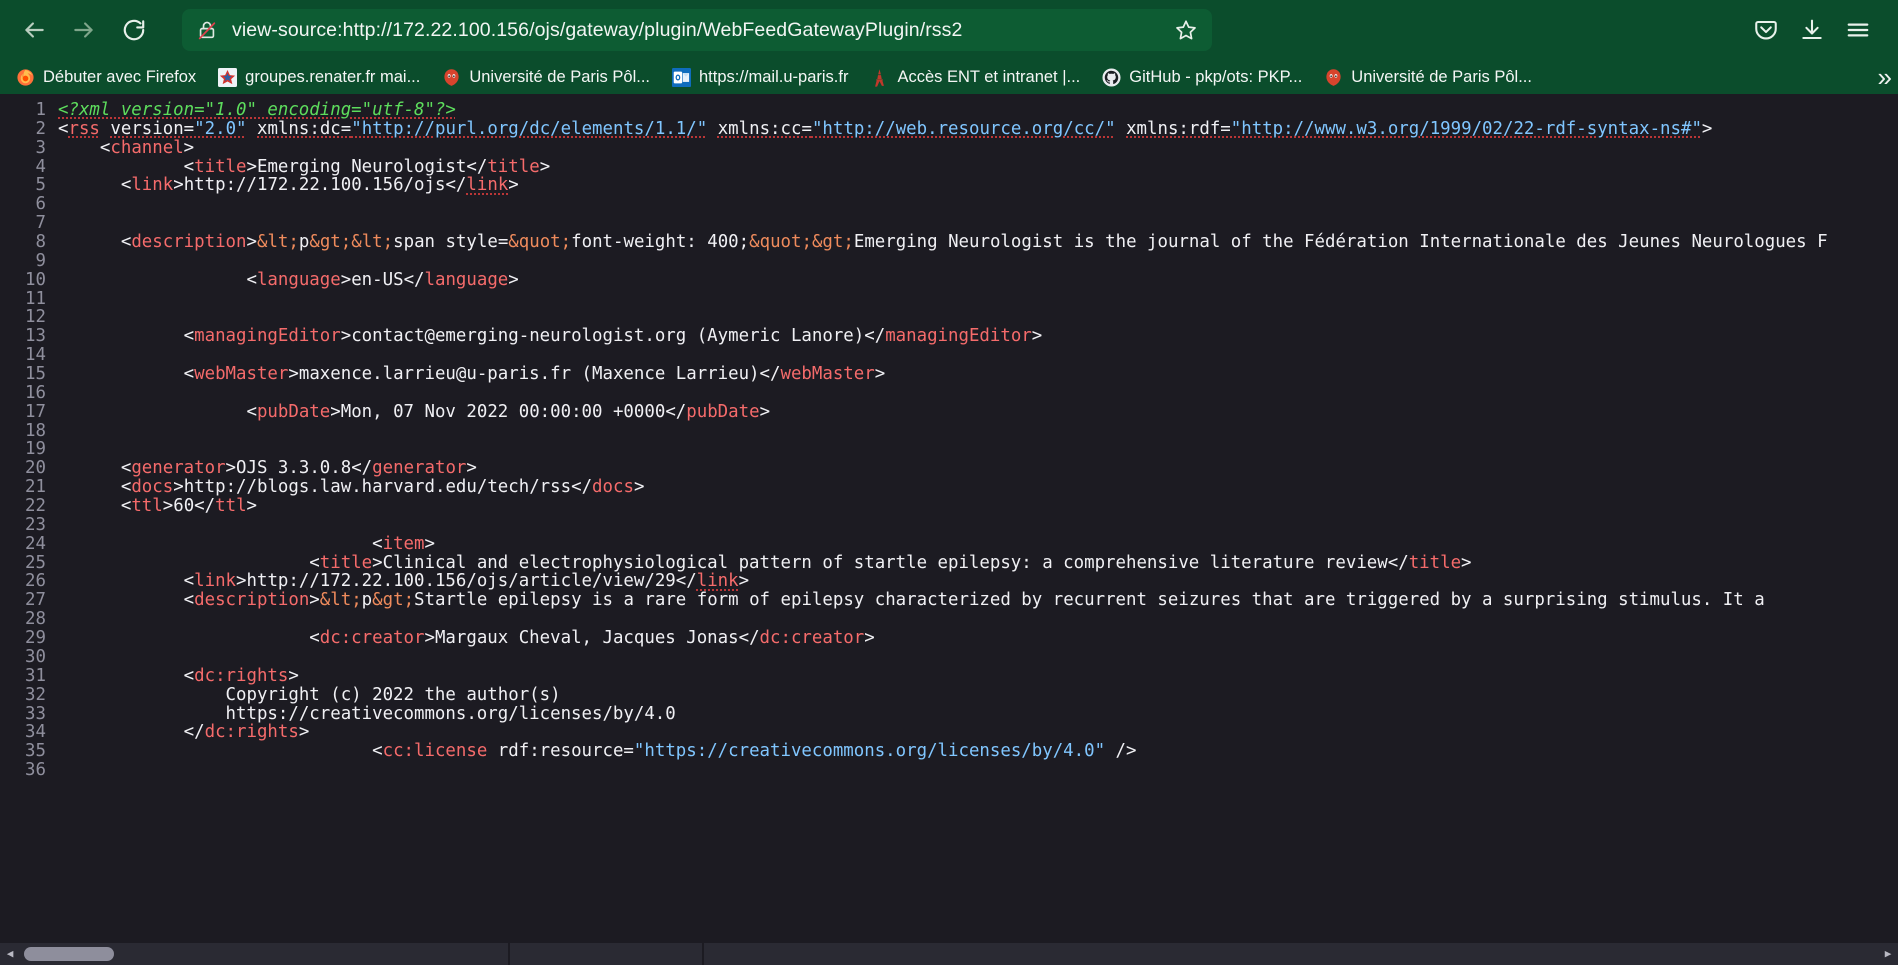 The height and width of the screenshot is (965, 1898). What do you see at coordinates (978, 468) in the screenshot?
I see `line-content: <generator>OJS 3.3.0.8</generator>` at bounding box center [978, 468].